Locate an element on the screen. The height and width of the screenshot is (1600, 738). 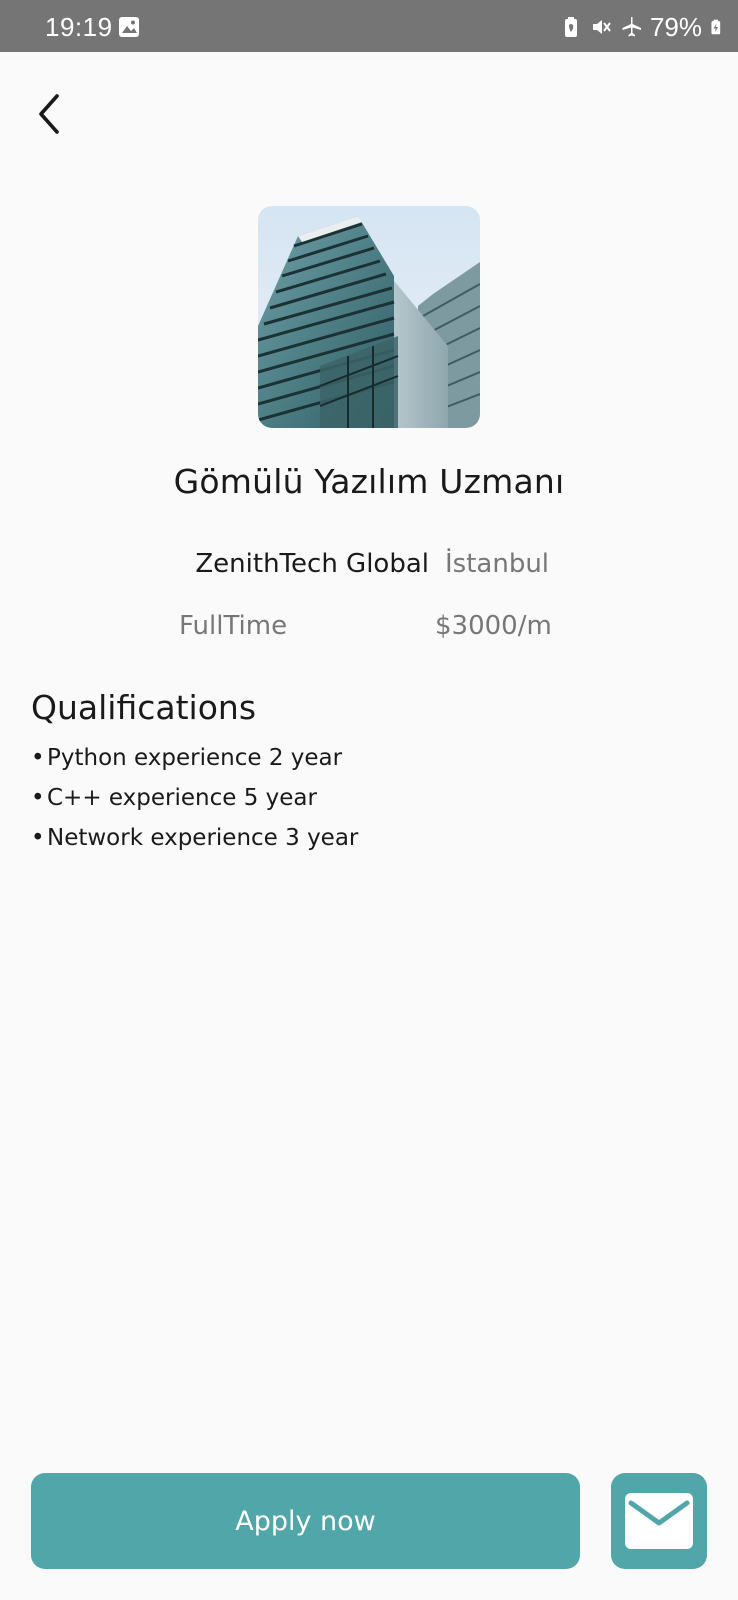
status-time: 19:19 is located at coordinates (79, 27).